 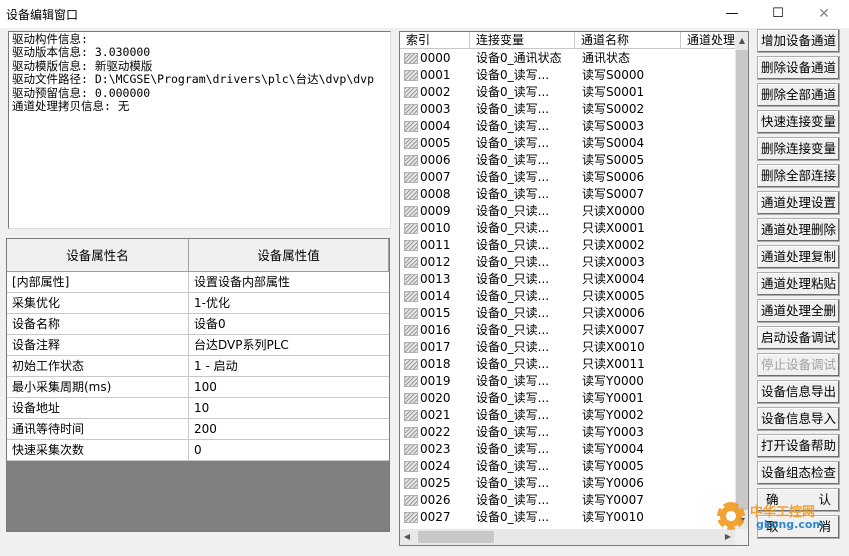 I want to click on channel-row: 0021 设备0_读写... 读写Y0002, so click(x=568, y=415).